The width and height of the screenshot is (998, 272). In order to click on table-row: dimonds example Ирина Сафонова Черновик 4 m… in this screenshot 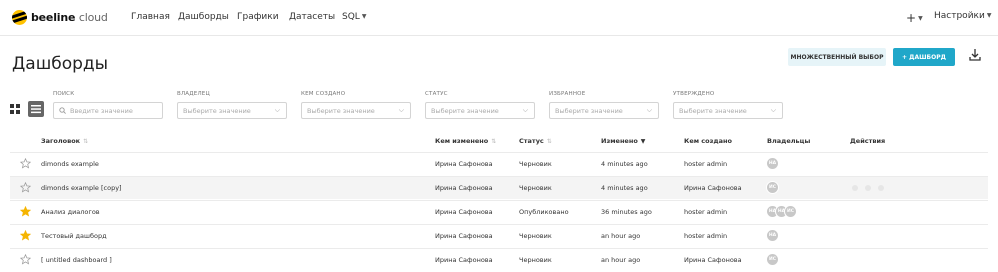, I will do `click(499, 163)`.